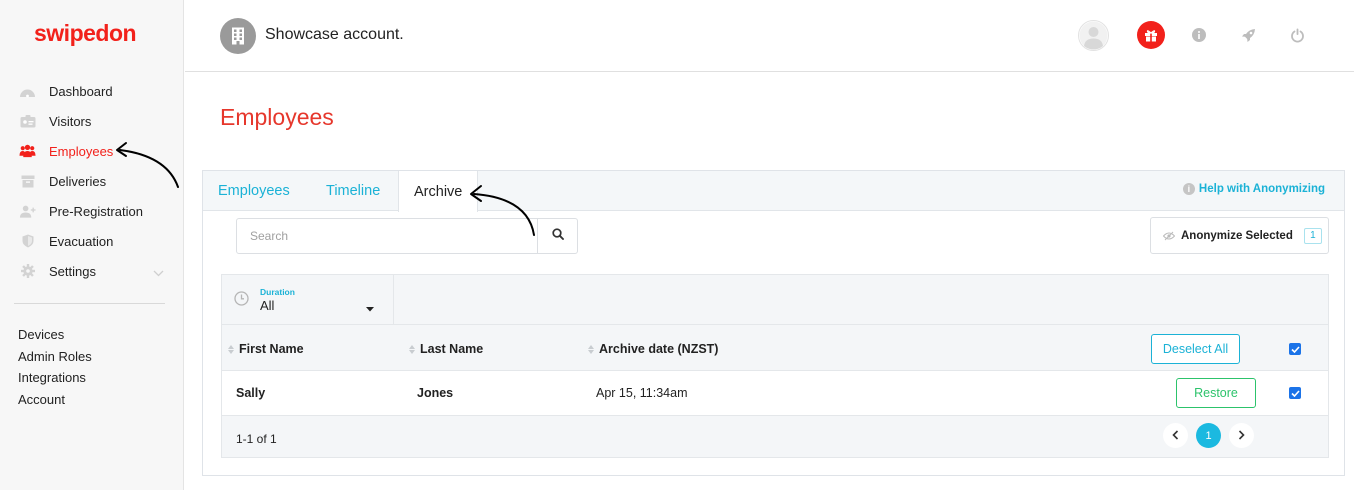  I want to click on gift-icon, so click(1151, 35).